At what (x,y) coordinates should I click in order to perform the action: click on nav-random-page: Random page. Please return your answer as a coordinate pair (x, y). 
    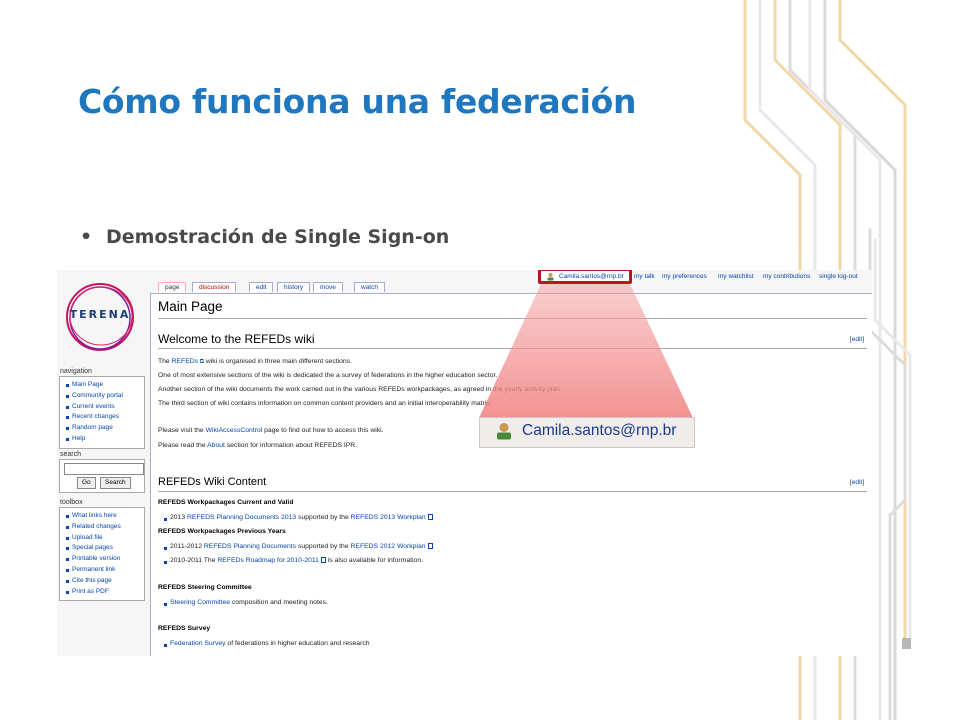
    Looking at the image, I should click on (102, 428).